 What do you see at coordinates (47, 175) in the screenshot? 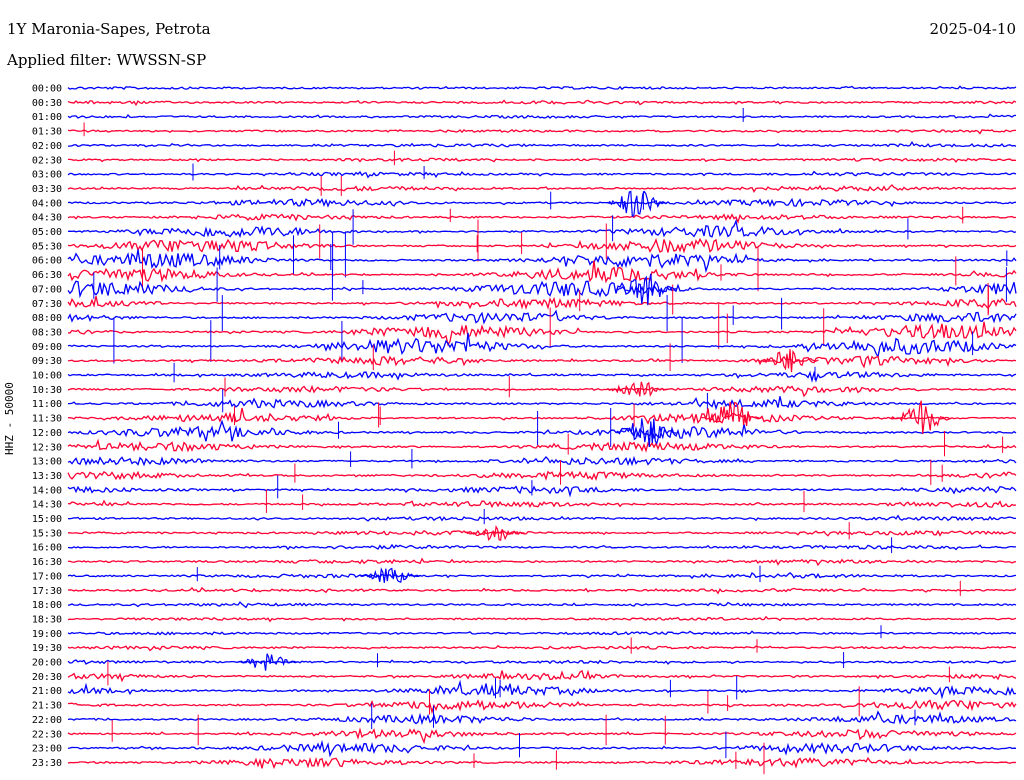
I see `row-time-label: 03:00` at bounding box center [47, 175].